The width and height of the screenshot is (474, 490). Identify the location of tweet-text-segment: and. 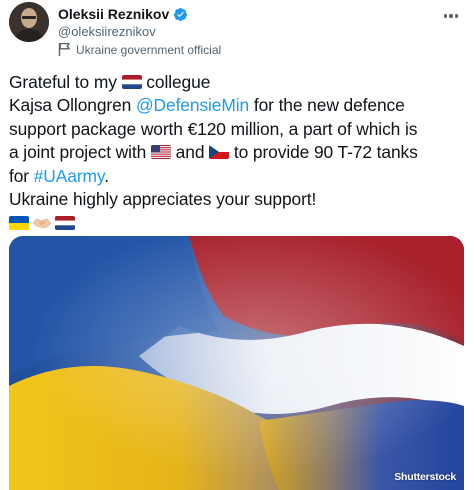
(190, 152).